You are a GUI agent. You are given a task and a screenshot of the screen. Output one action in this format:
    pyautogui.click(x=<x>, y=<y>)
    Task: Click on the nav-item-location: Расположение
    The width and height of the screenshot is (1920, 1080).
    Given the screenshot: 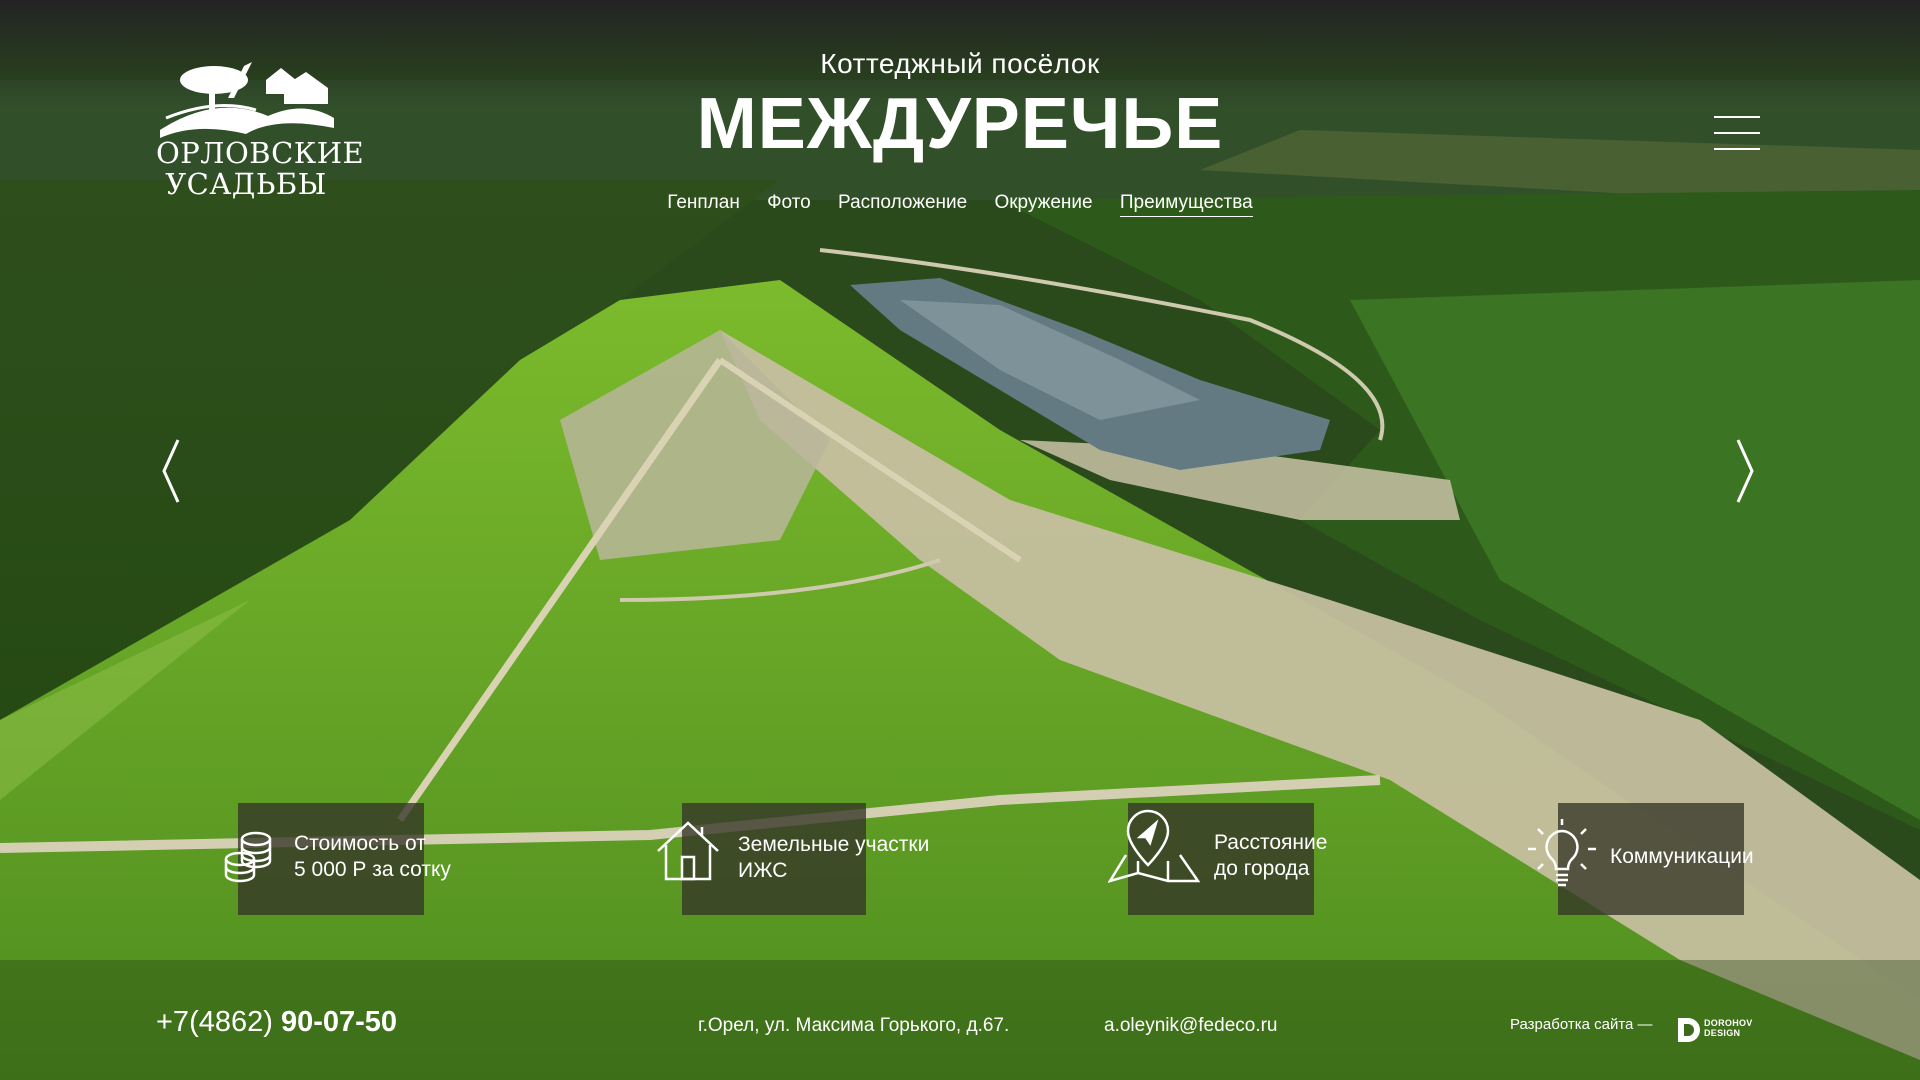 What is the action you would take?
    pyautogui.click(x=902, y=204)
    